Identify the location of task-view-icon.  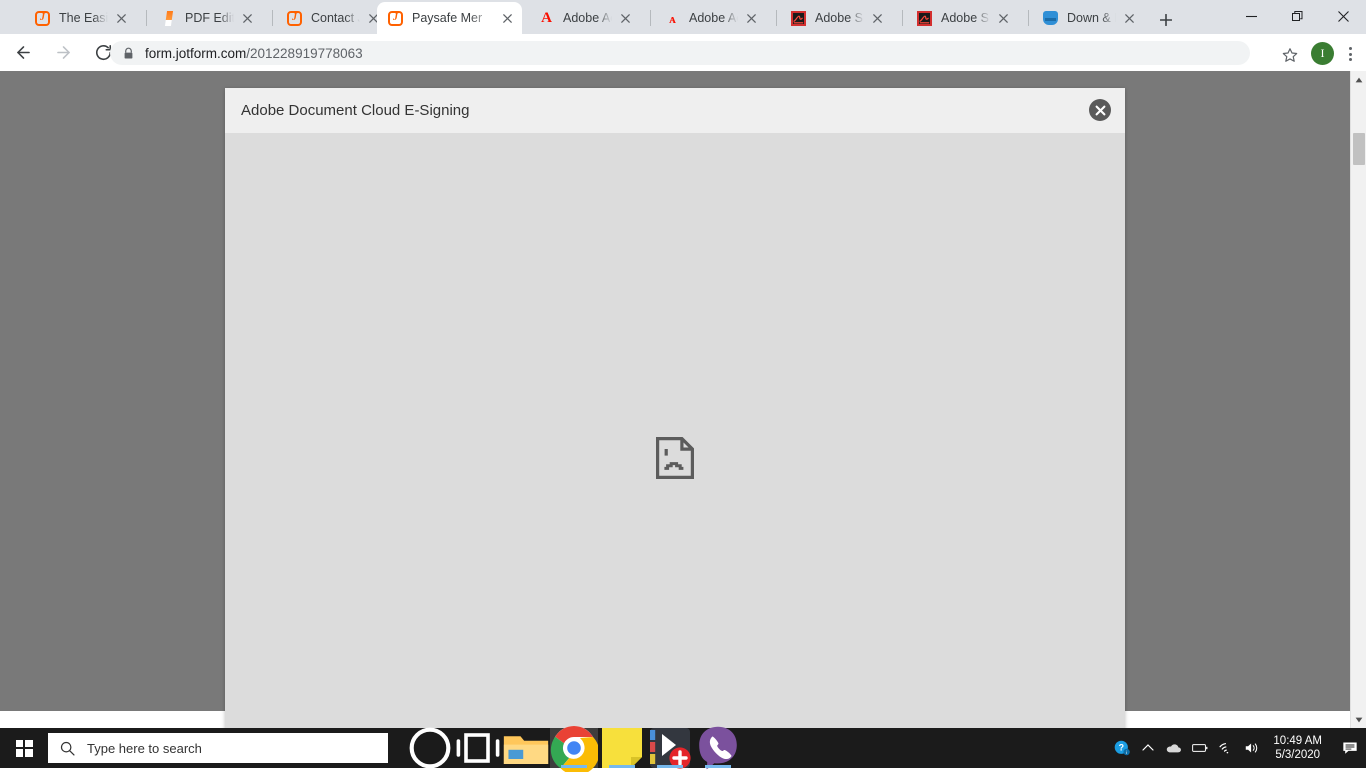
(478, 748).